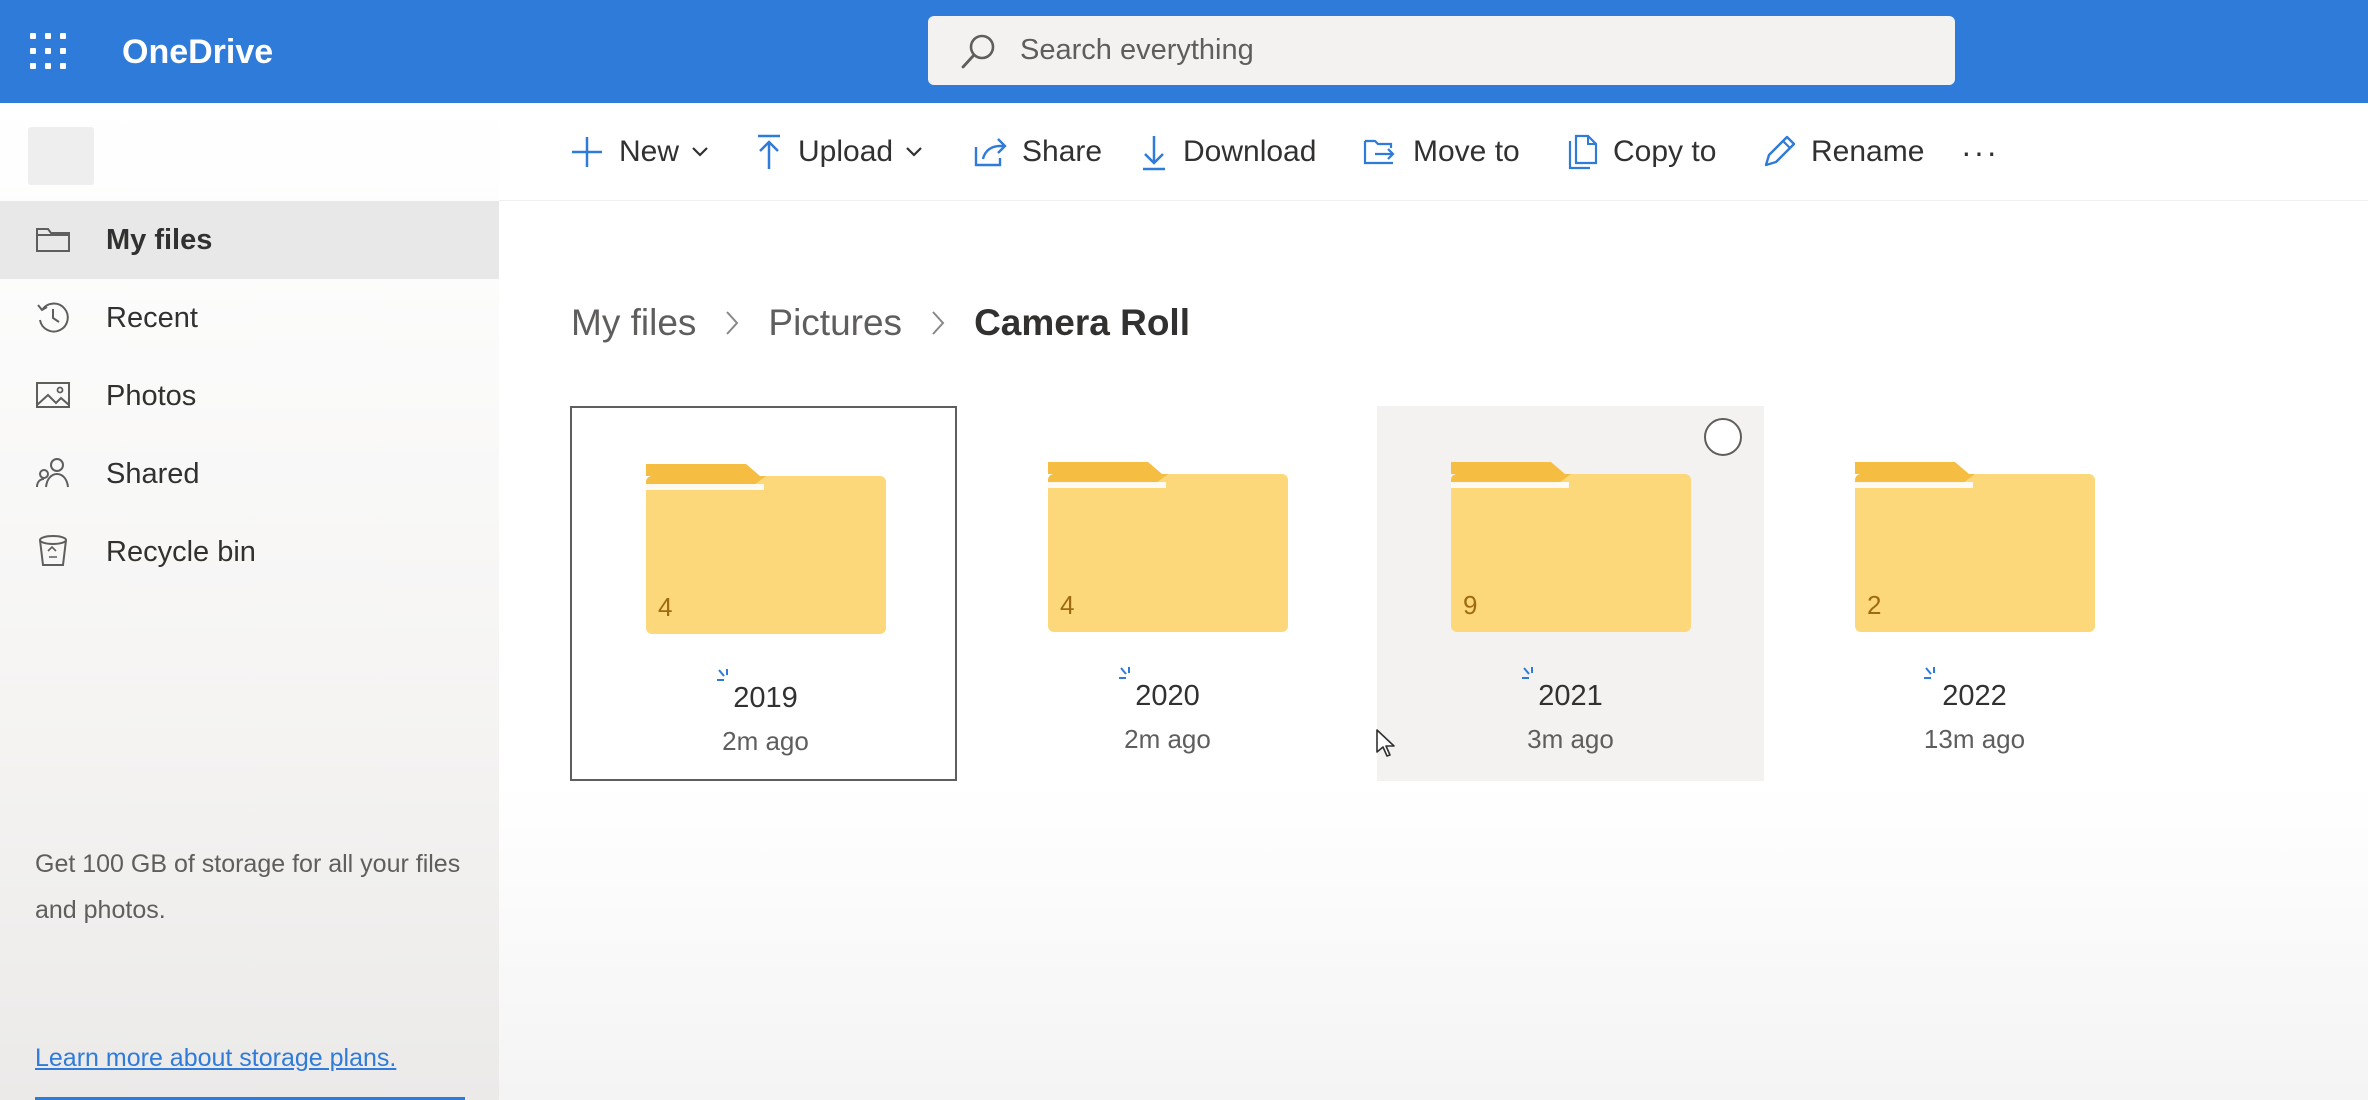 The height and width of the screenshot is (1100, 2368). Describe the element at coordinates (52, 473) in the screenshot. I see `shared-people-icon` at that location.